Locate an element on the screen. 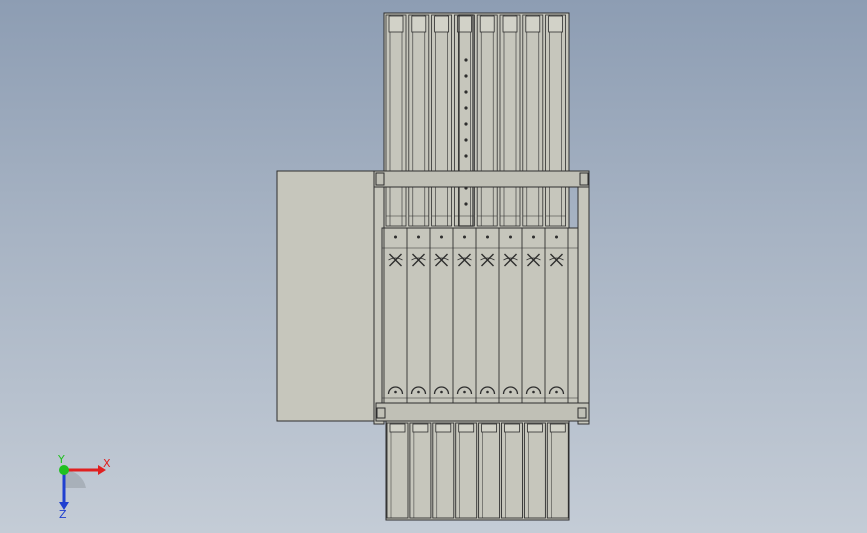  middle-module is located at coordinates (480, 315).